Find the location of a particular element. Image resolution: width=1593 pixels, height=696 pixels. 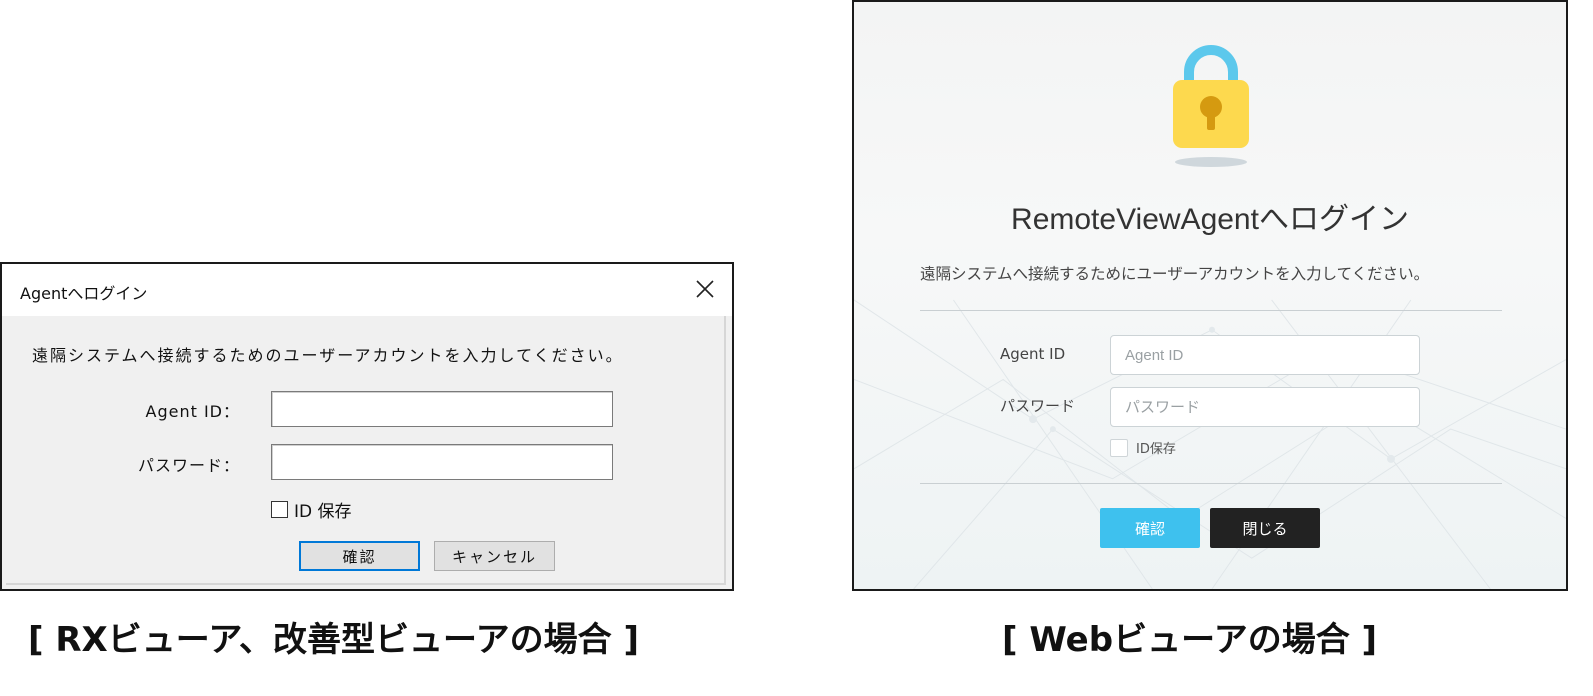

caption-web-viewer: [ Webビューアの場合 ] is located at coordinates (1190, 640).